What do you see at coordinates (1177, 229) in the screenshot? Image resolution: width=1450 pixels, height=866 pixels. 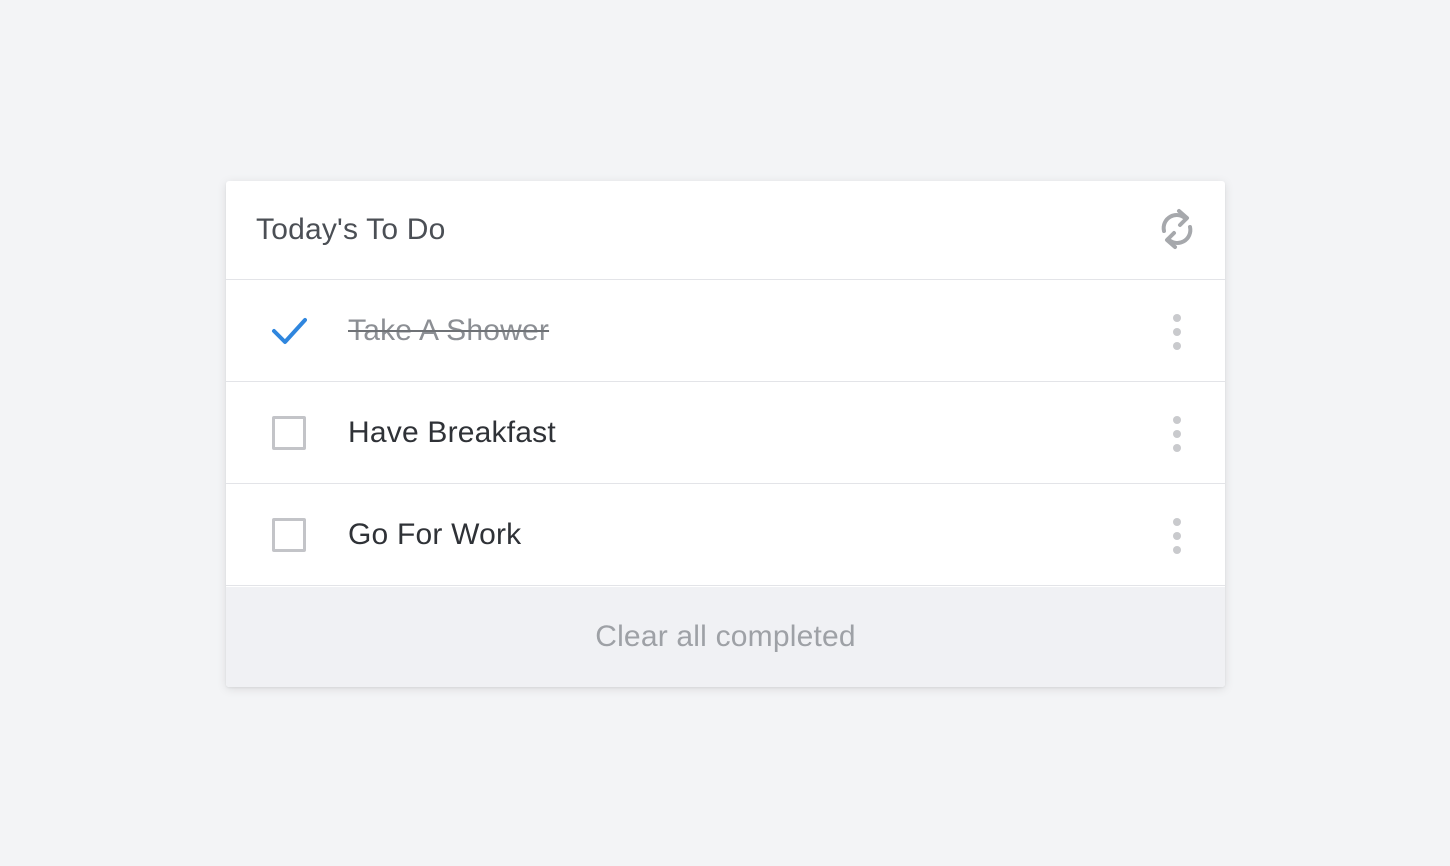 I see `refresh-icon` at bounding box center [1177, 229].